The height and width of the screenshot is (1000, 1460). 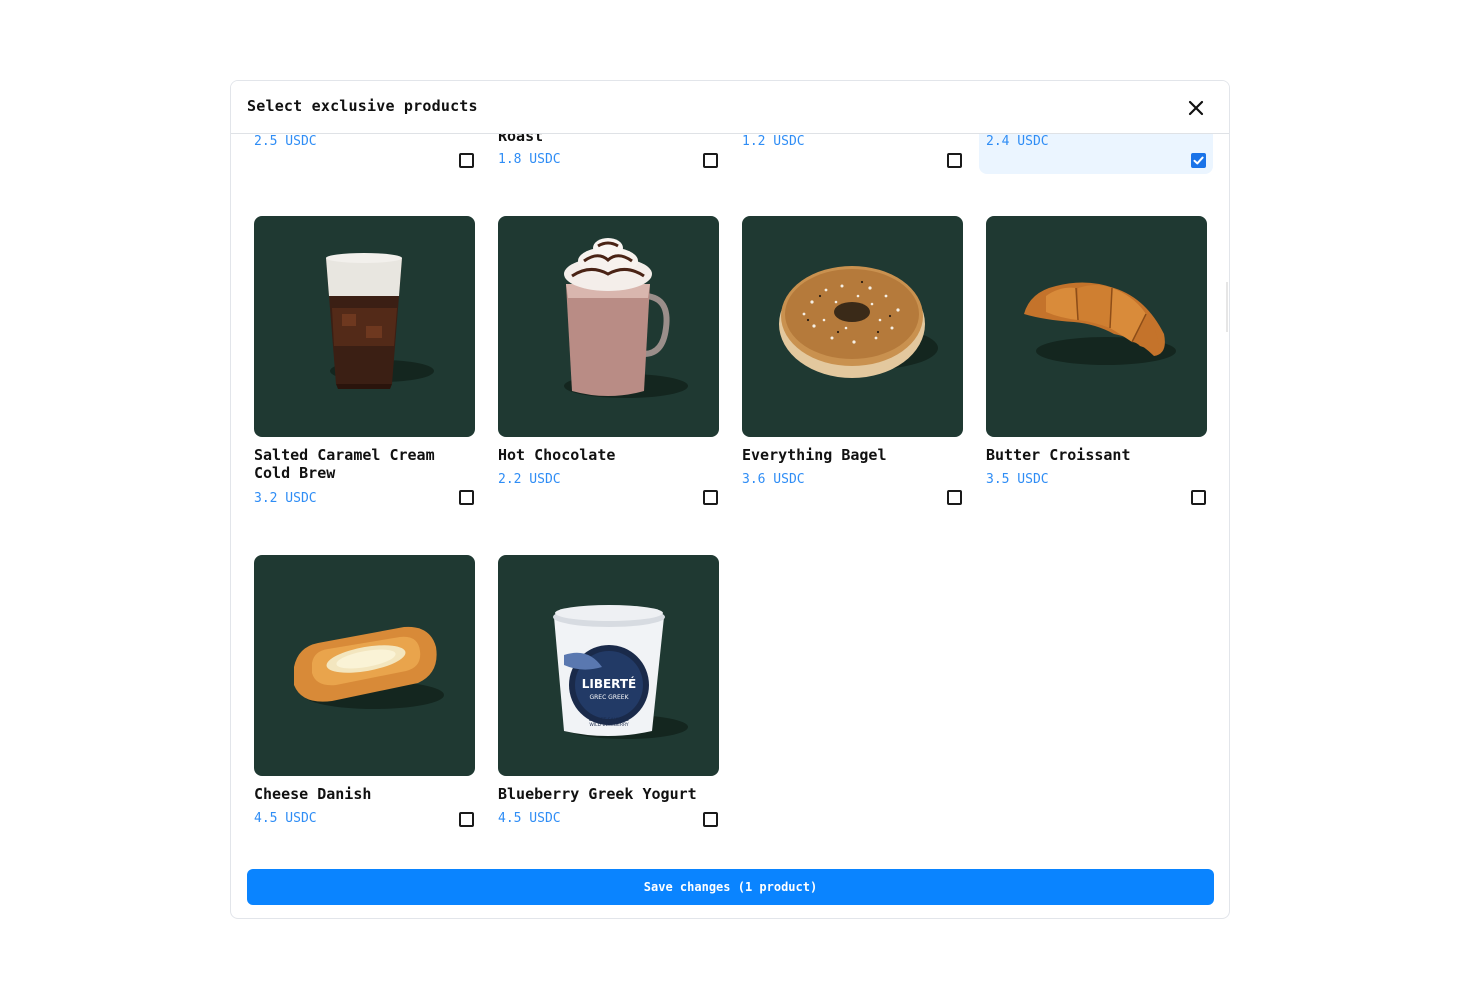 I want to click on close-icon, so click(x=1196, y=108).